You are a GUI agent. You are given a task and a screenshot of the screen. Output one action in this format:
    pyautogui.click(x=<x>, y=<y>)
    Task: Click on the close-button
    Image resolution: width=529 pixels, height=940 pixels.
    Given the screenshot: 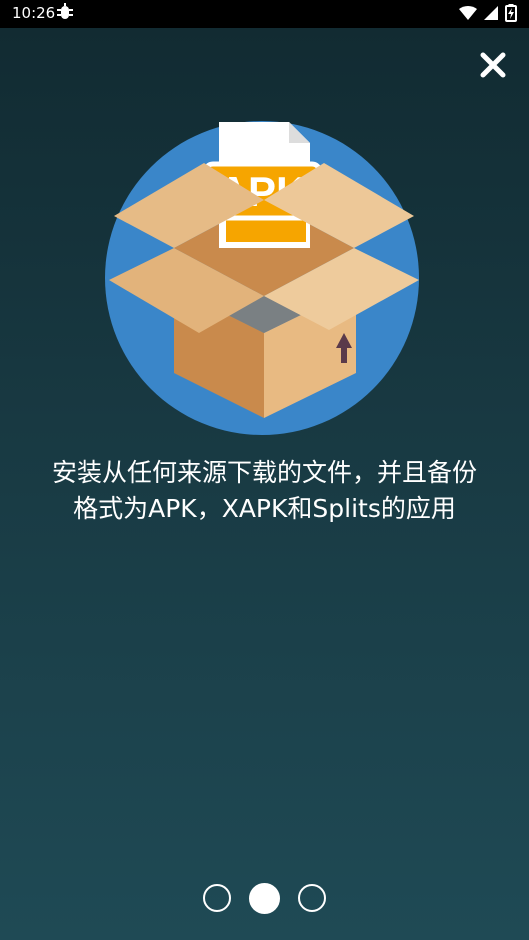 What is the action you would take?
    pyautogui.click(x=493, y=67)
    